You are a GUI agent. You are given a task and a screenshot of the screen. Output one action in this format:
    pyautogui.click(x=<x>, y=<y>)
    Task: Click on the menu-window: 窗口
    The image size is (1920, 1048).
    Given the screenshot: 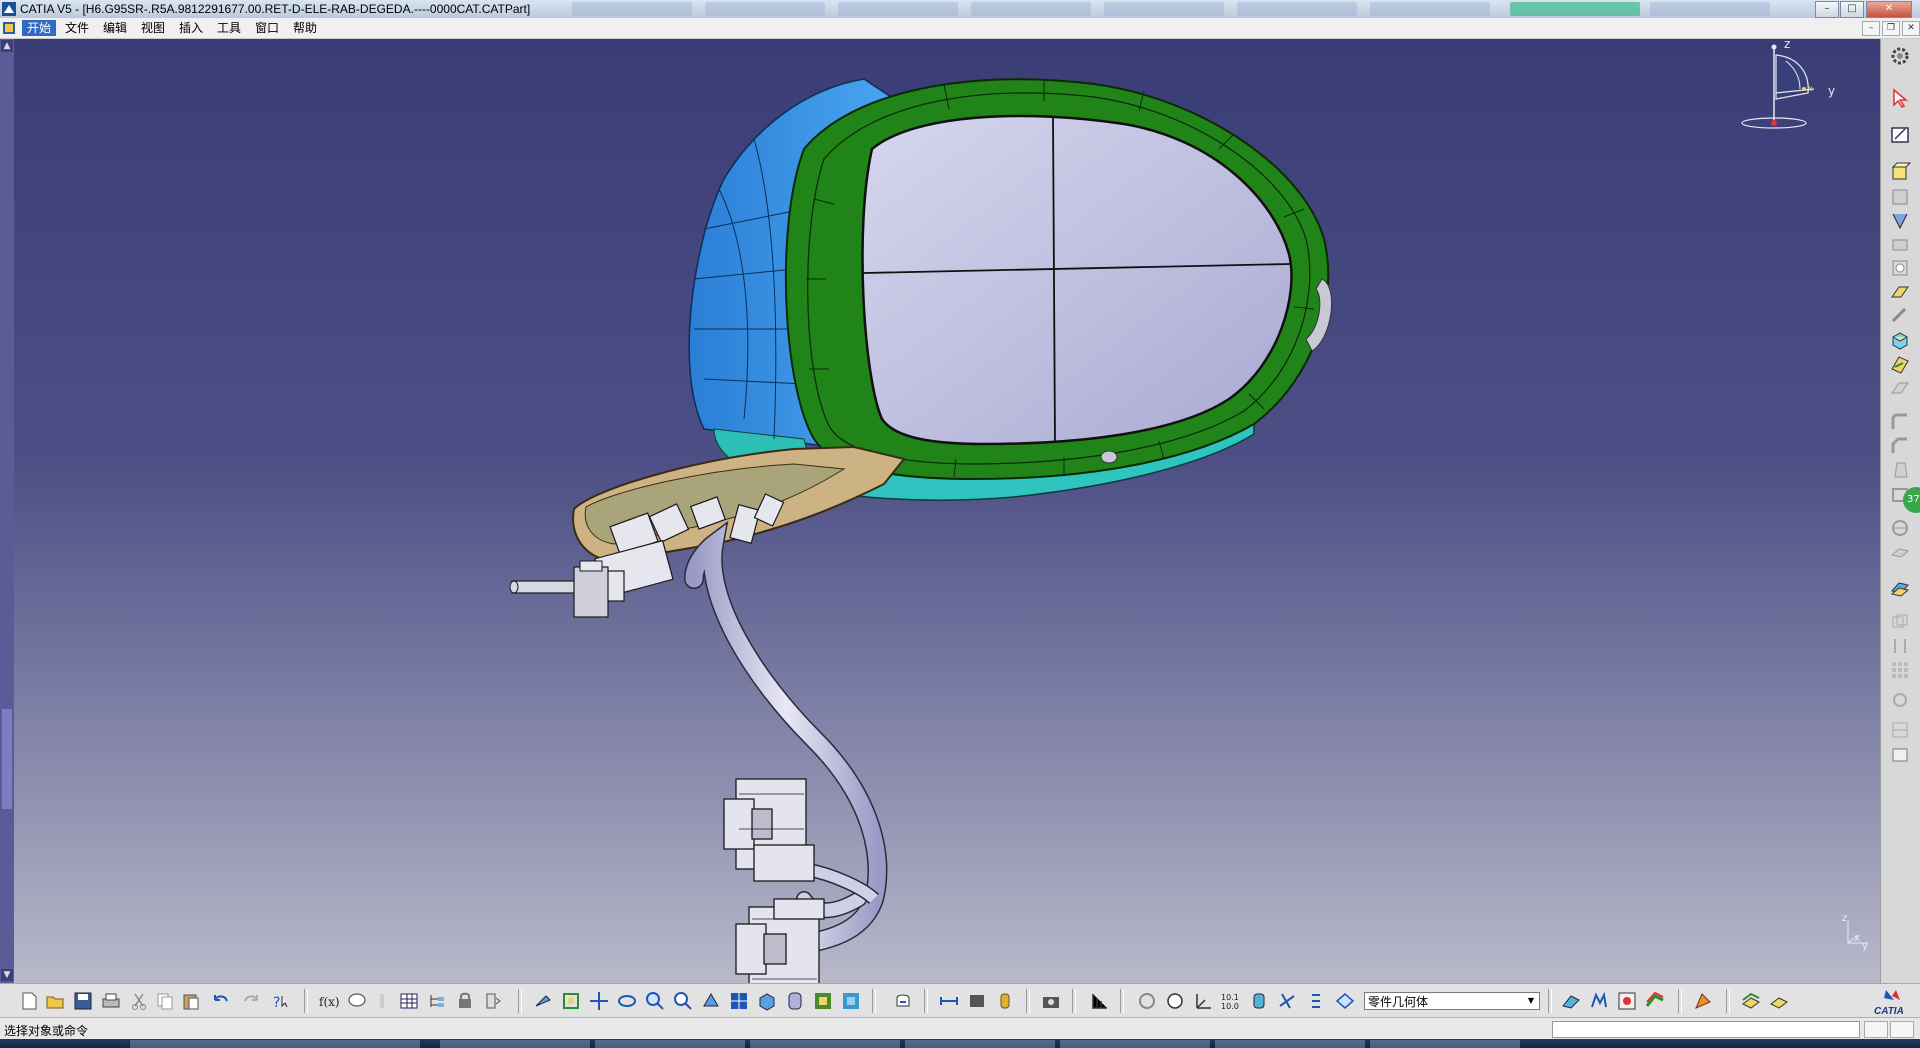 What is the action you would take?
    pyautogui.click(x=267, y=28)
    